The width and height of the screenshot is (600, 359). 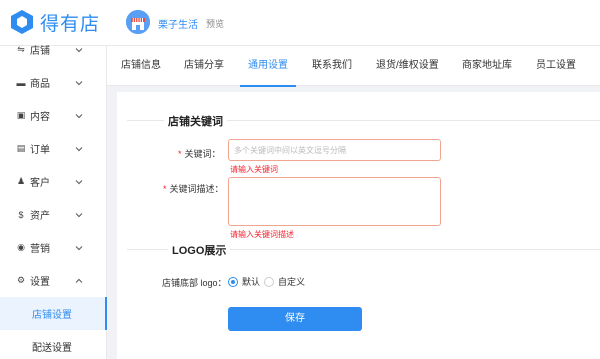 What do you see at coordinates (141, 66) in the screenshot?
I see `tab-store-info: 店铺信息` at bounding box center [141, 66].